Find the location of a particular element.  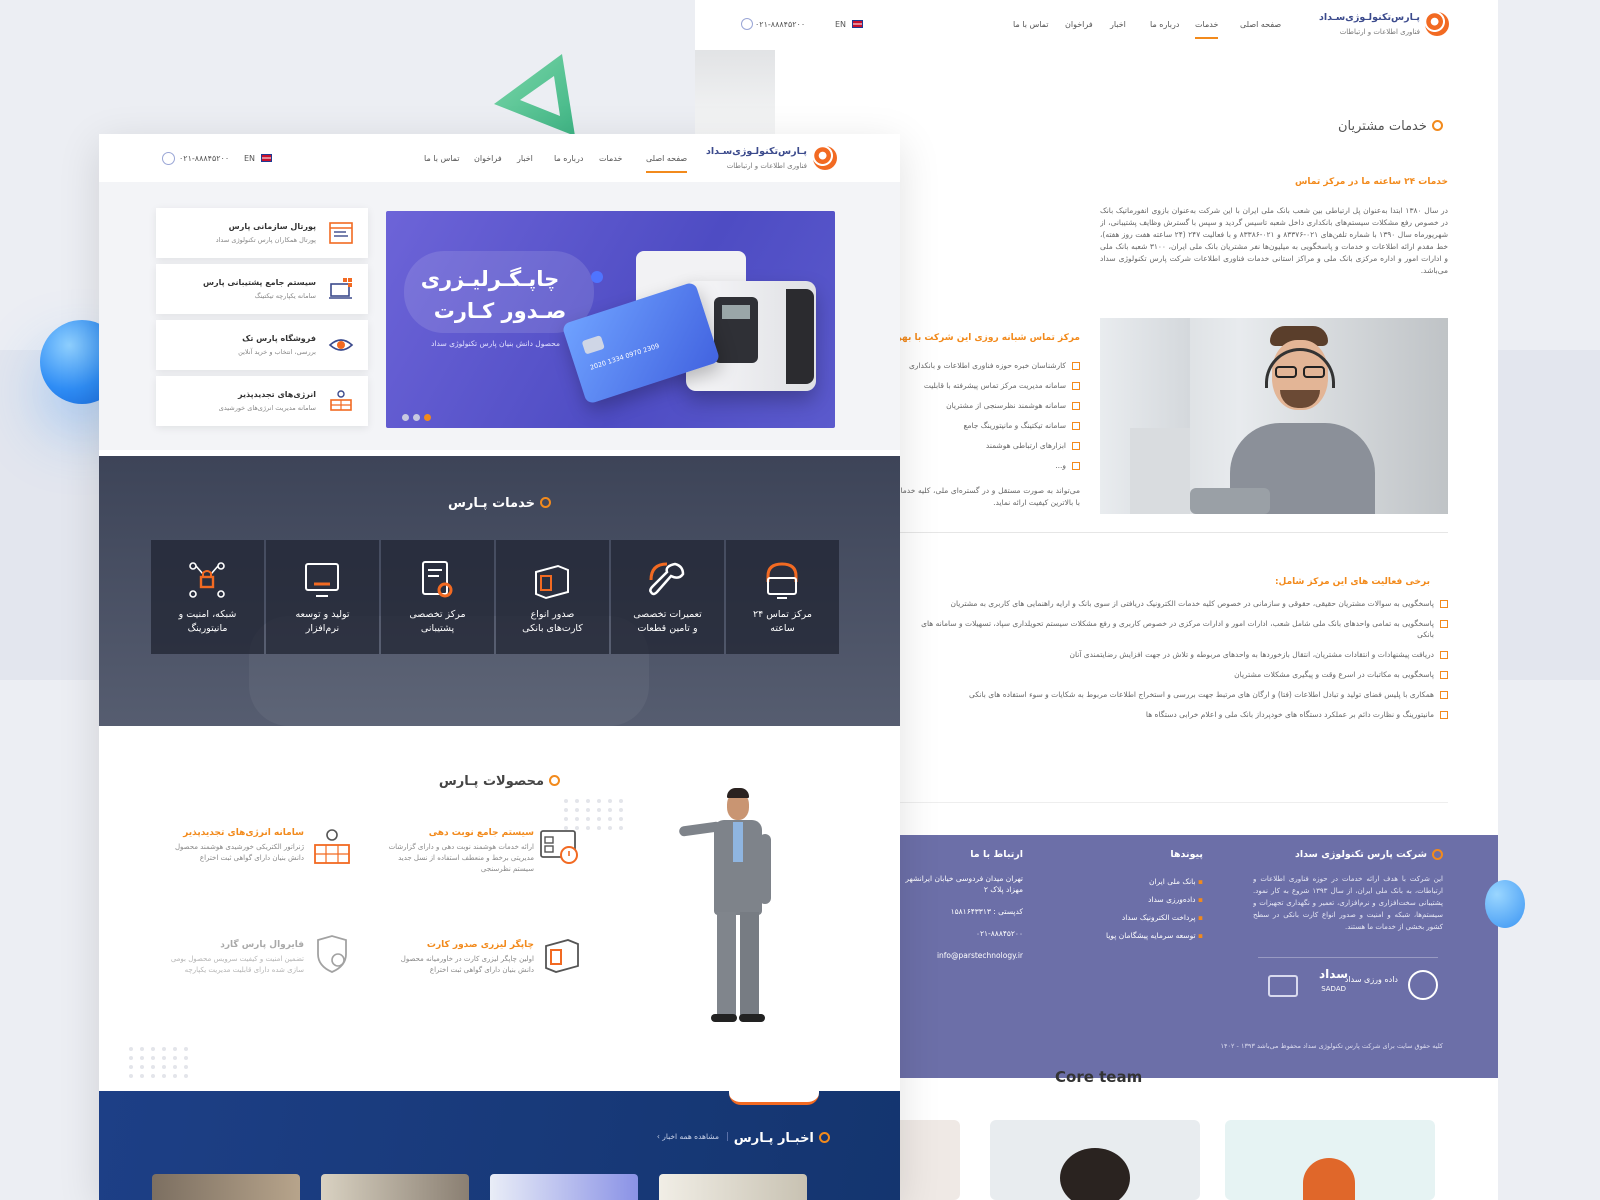

footer-link: ▪ توسعه سرمایه پیشگامان پویا is located at coordinates (1154, 936).